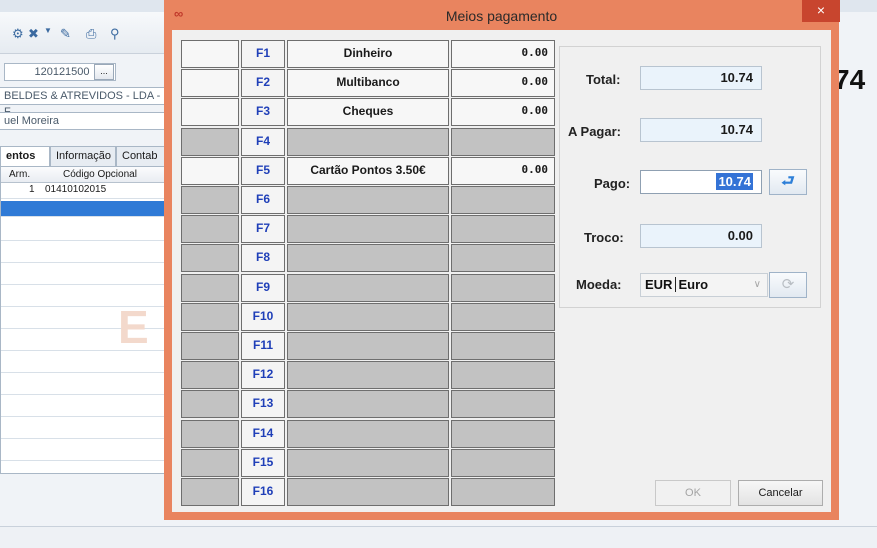 This screenshot has height=548, width=877. I want to click on payment-method-row: F10, so click(368, 317).